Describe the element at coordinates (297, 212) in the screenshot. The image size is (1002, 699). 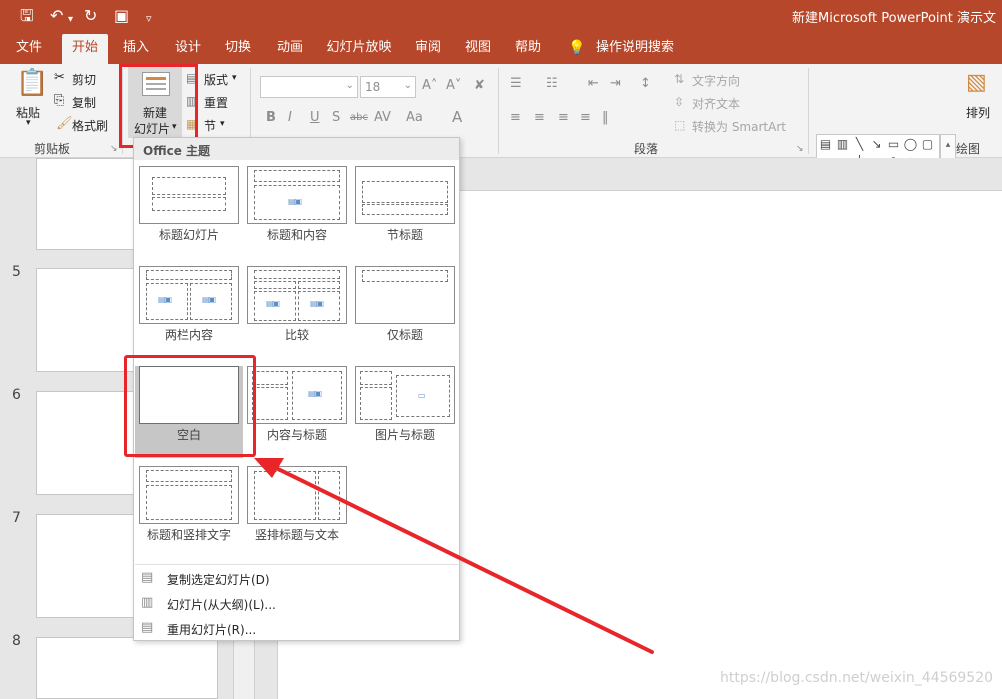
I see `layout-title-content: ▤▣ 标题和内容` at that location.